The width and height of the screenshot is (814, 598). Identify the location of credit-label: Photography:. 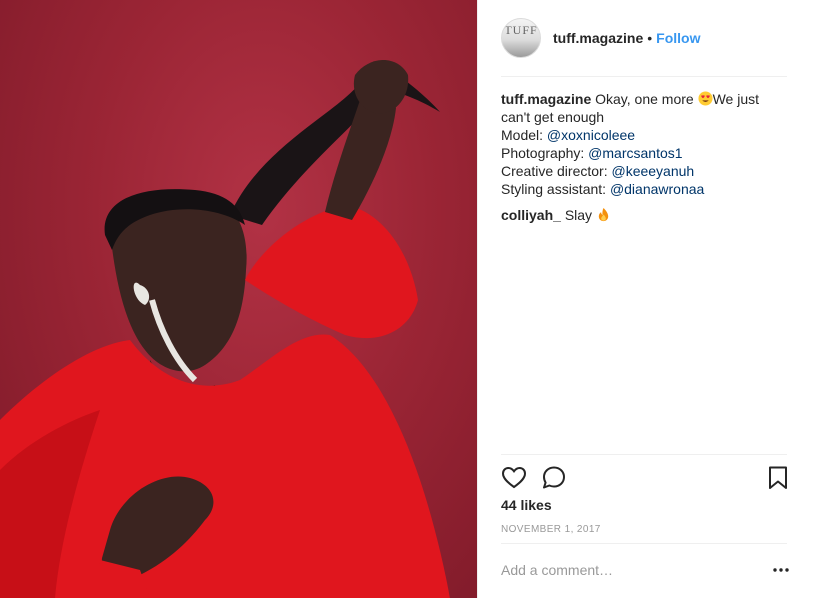
(545, 153).